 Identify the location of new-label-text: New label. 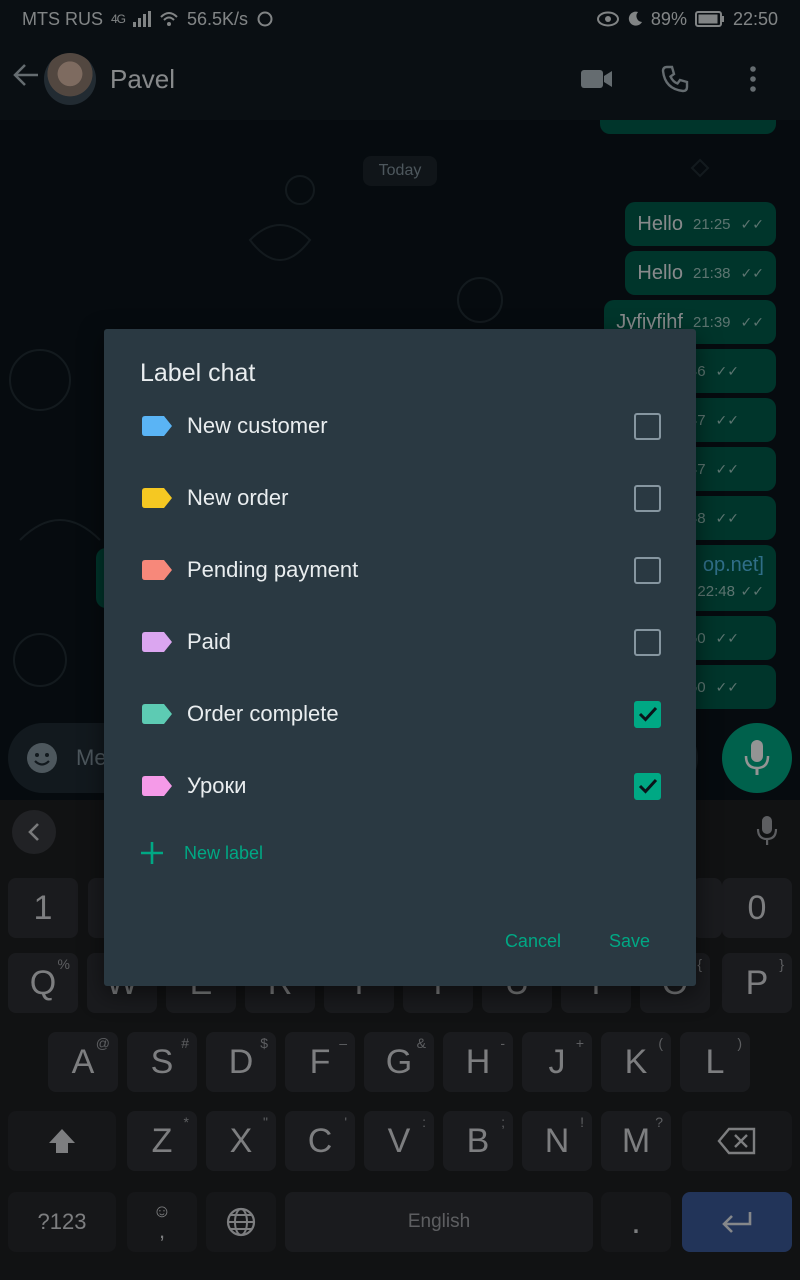
(224, 852).